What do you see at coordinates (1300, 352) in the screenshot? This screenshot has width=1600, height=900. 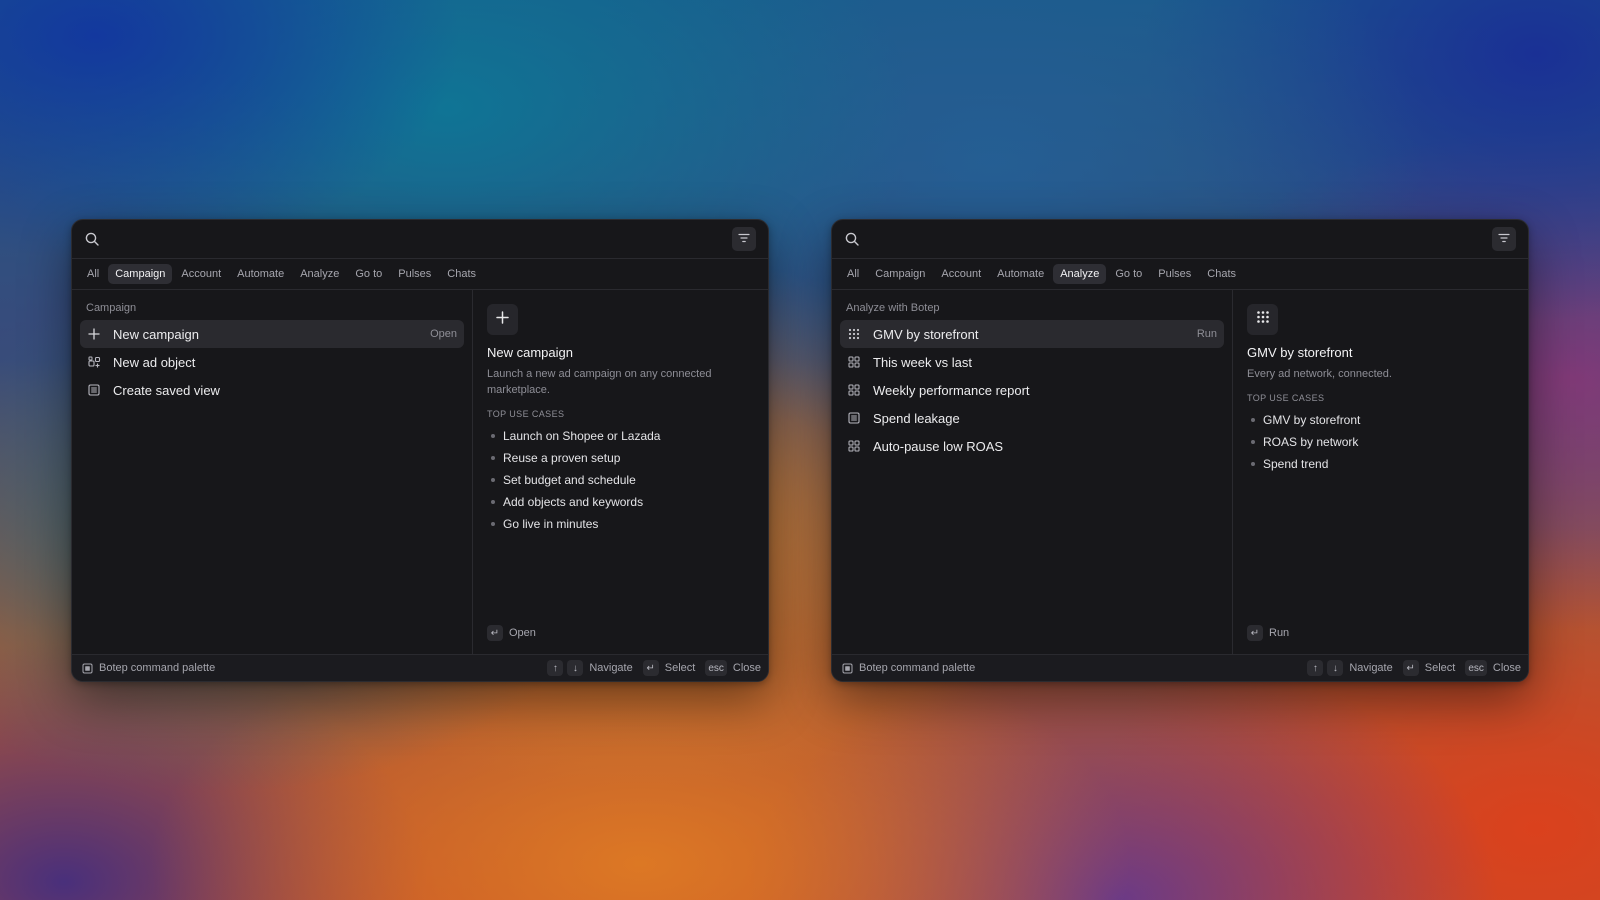 I see `detail-title: GMV by storefront` at bounding box center [1300, 352].